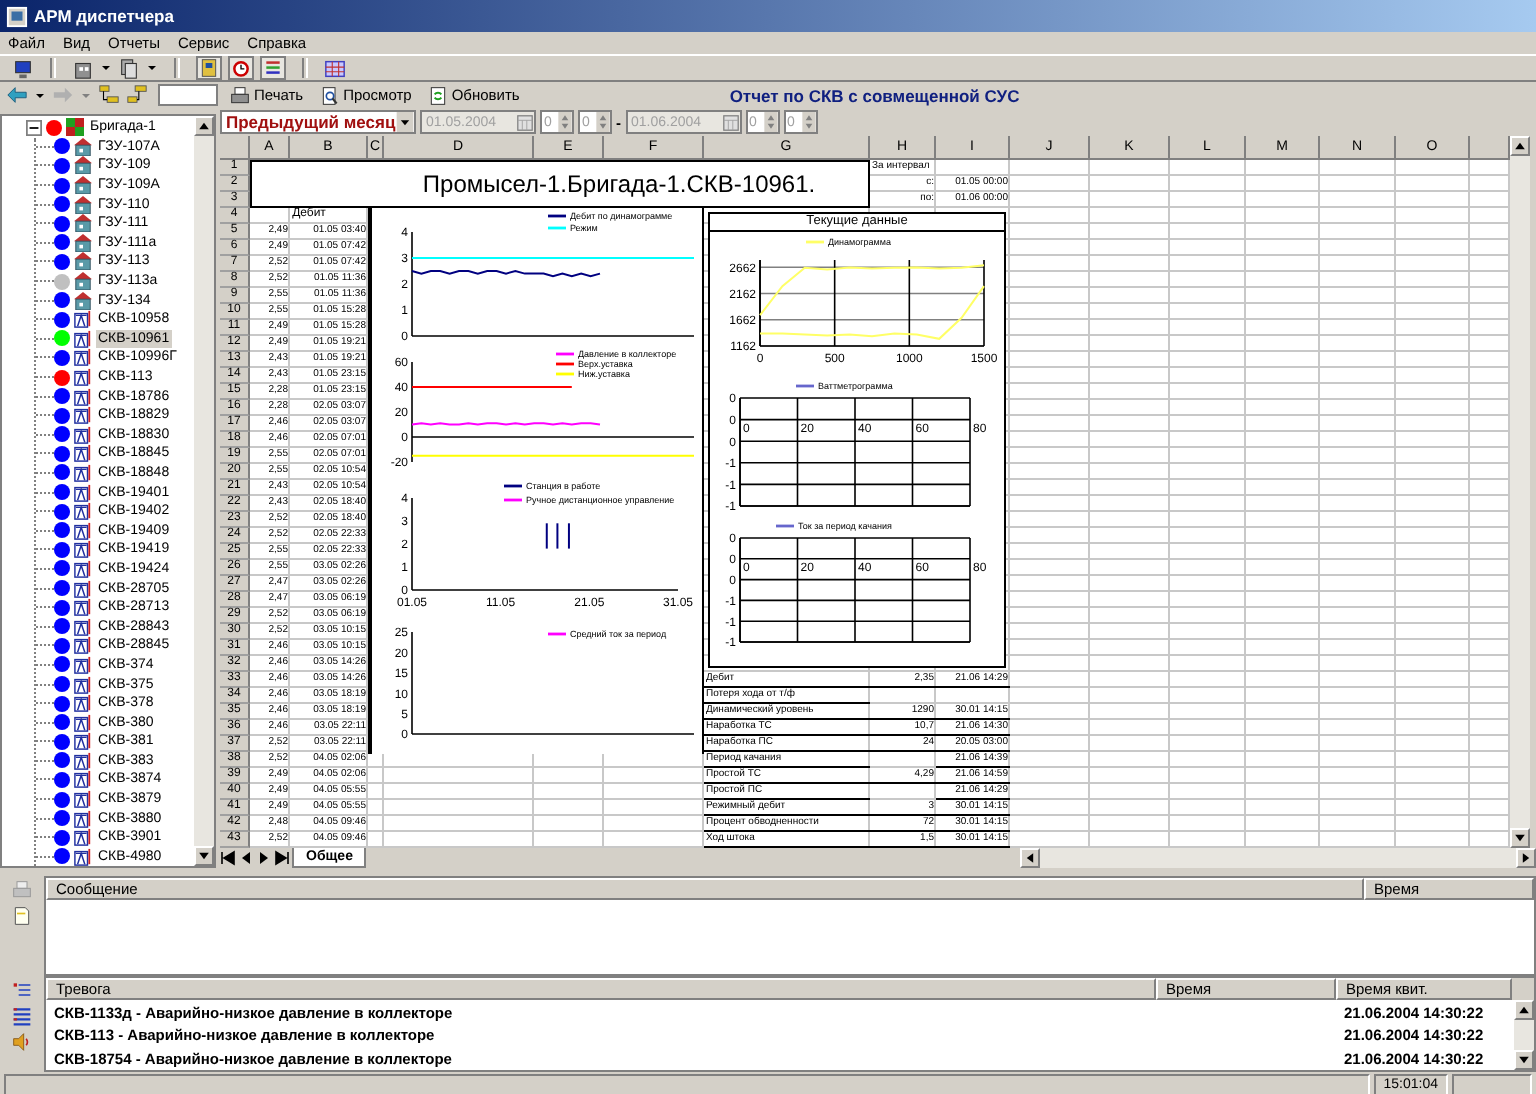 This screenshot has width=1536, height=1094. I want to click on documents-icon, so click(129, 68).